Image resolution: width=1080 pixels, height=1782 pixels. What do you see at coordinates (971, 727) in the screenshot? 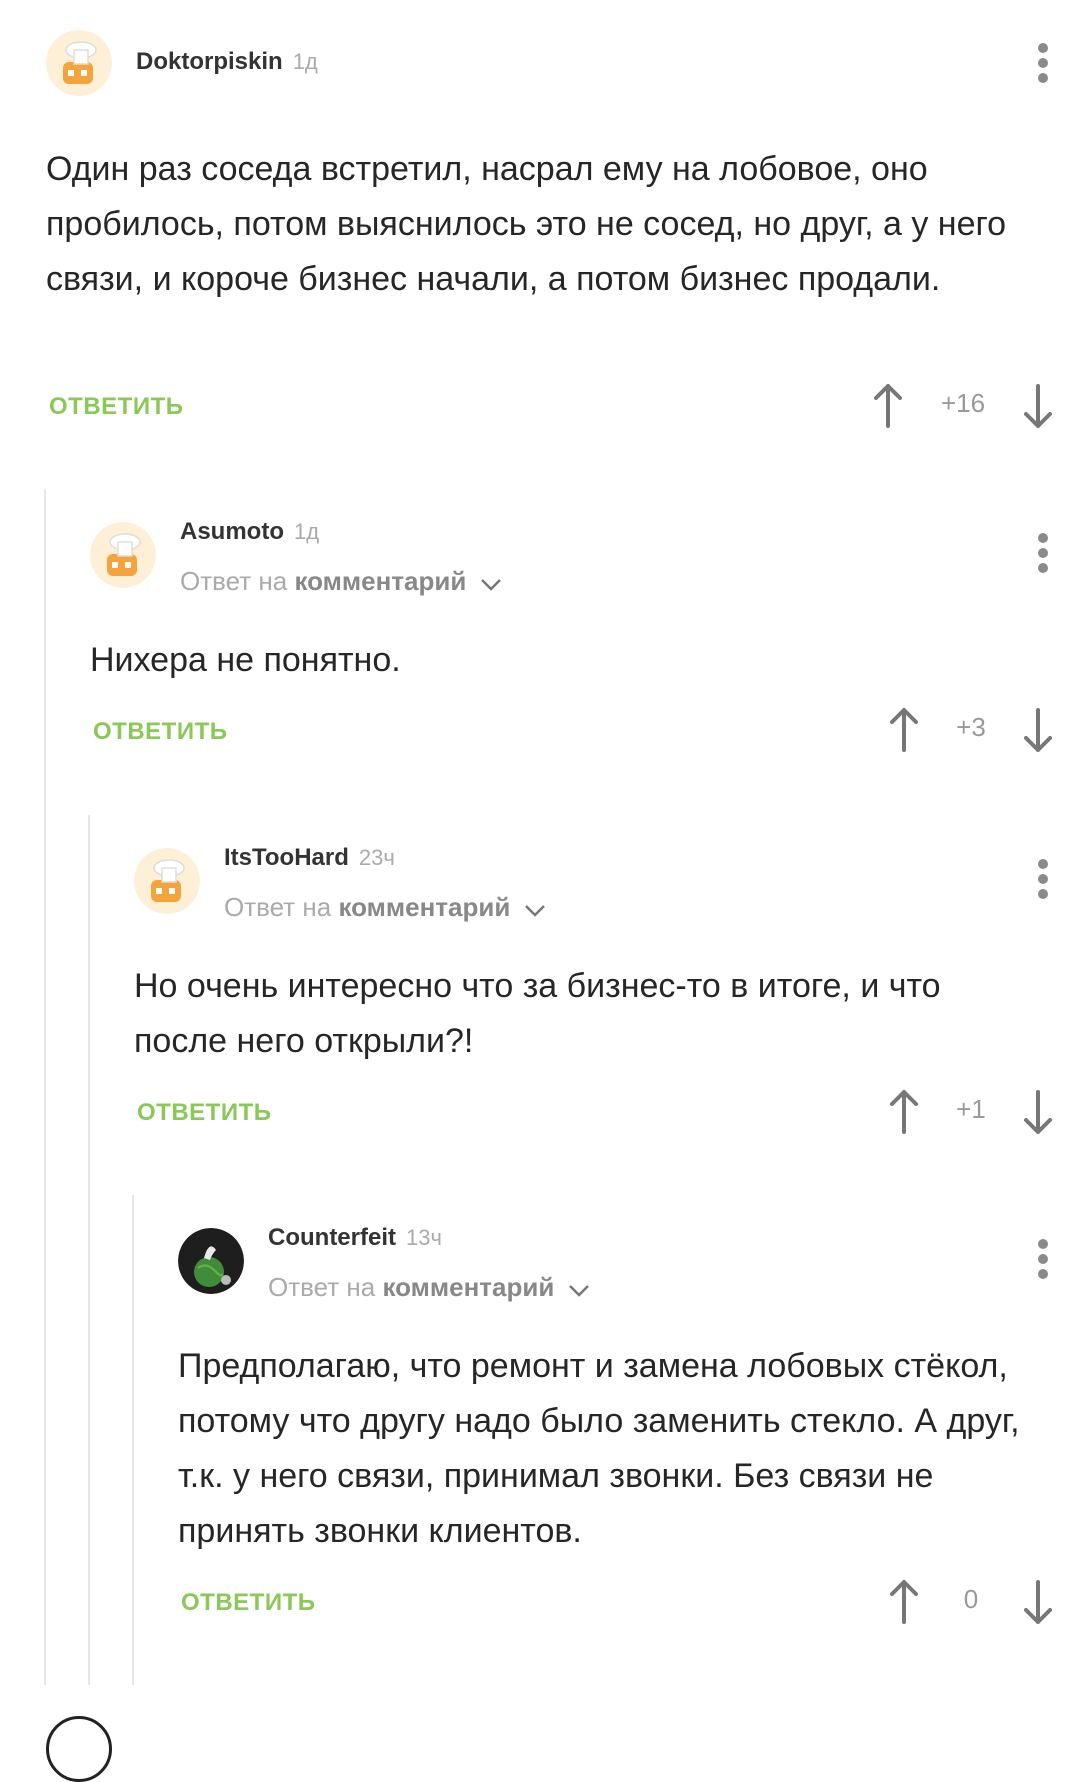
I see `comment-score: +3` at bounding box center [971, 727].